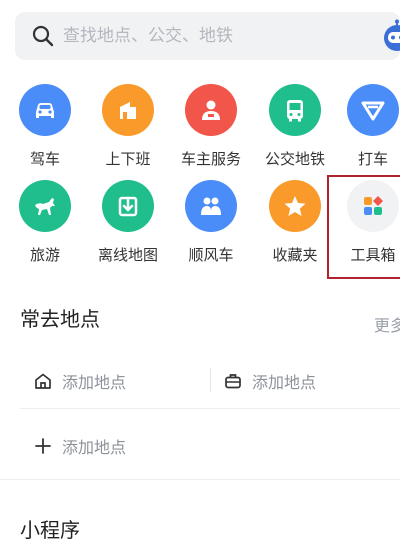 Image resolution: width=400 pixels, height=551 pixels. I want to click on briefcase-icon, so click(233, 381).